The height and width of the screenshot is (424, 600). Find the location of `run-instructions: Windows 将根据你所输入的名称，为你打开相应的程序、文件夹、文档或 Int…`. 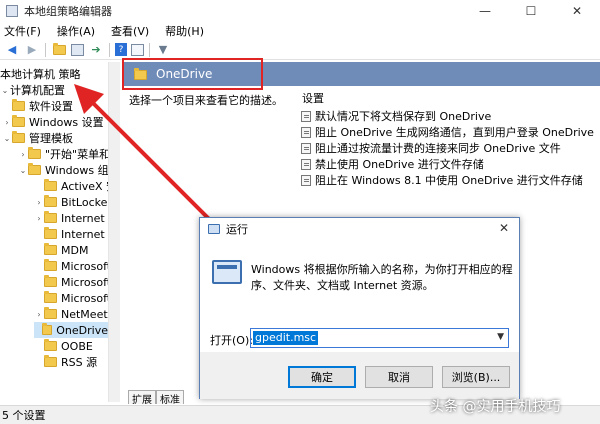

run-instructions: Windows 将根据你所输入的名称，为你打开相应的程序、文件夹、文档或 Int… is located at coordinates (382, 277).